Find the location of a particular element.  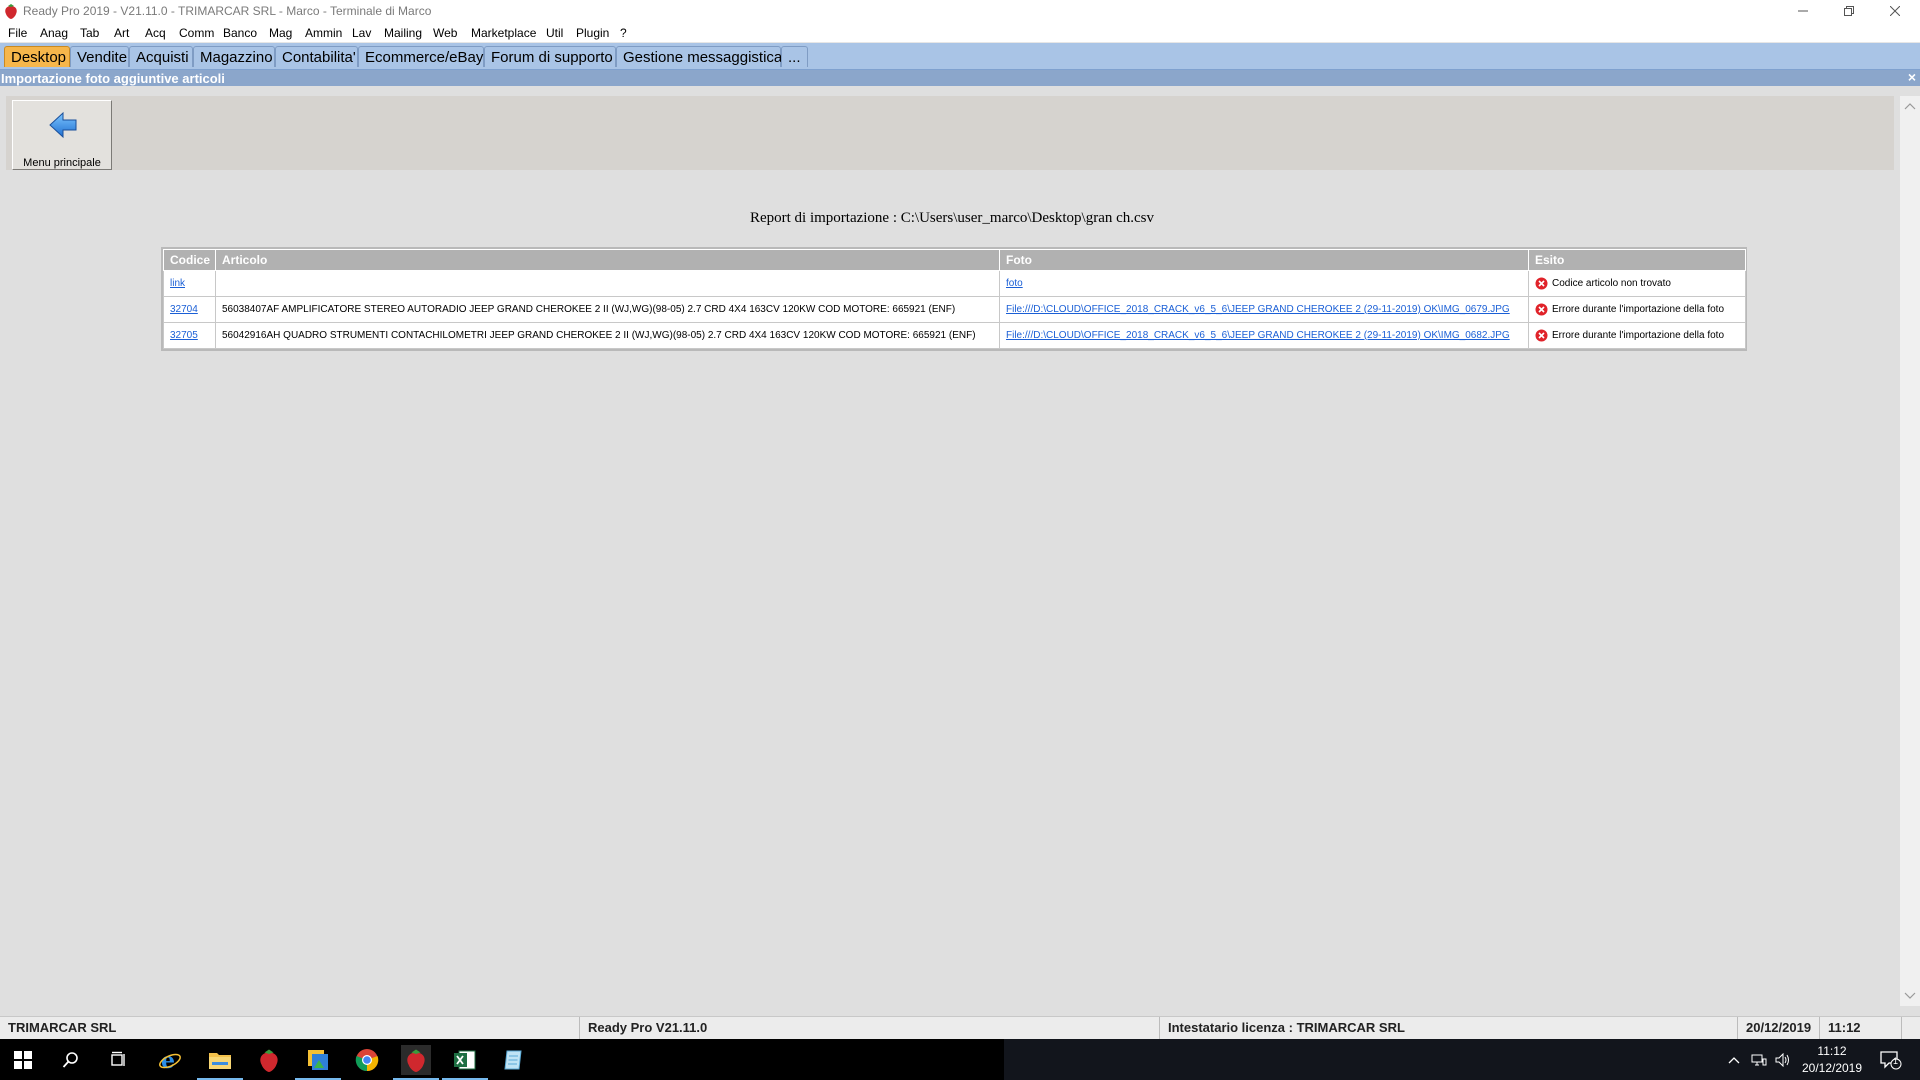

start-button is located at coordinates (23, 1060).